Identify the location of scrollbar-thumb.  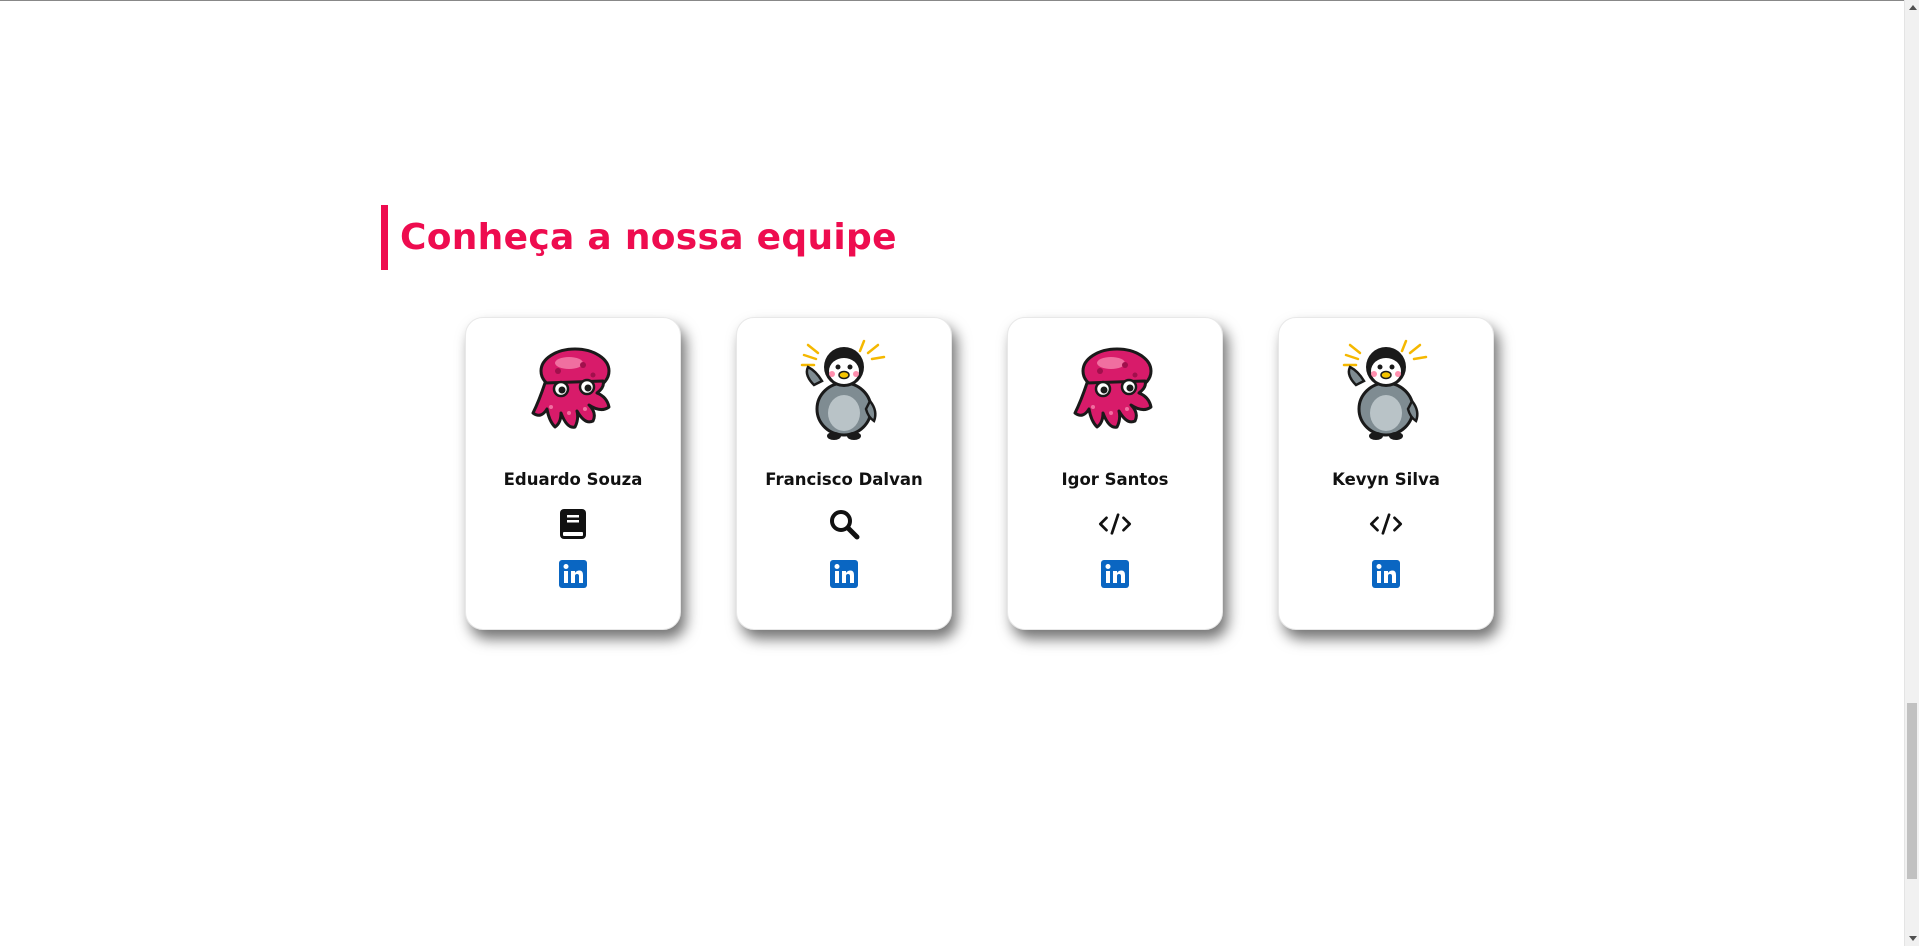
(1912, 791).